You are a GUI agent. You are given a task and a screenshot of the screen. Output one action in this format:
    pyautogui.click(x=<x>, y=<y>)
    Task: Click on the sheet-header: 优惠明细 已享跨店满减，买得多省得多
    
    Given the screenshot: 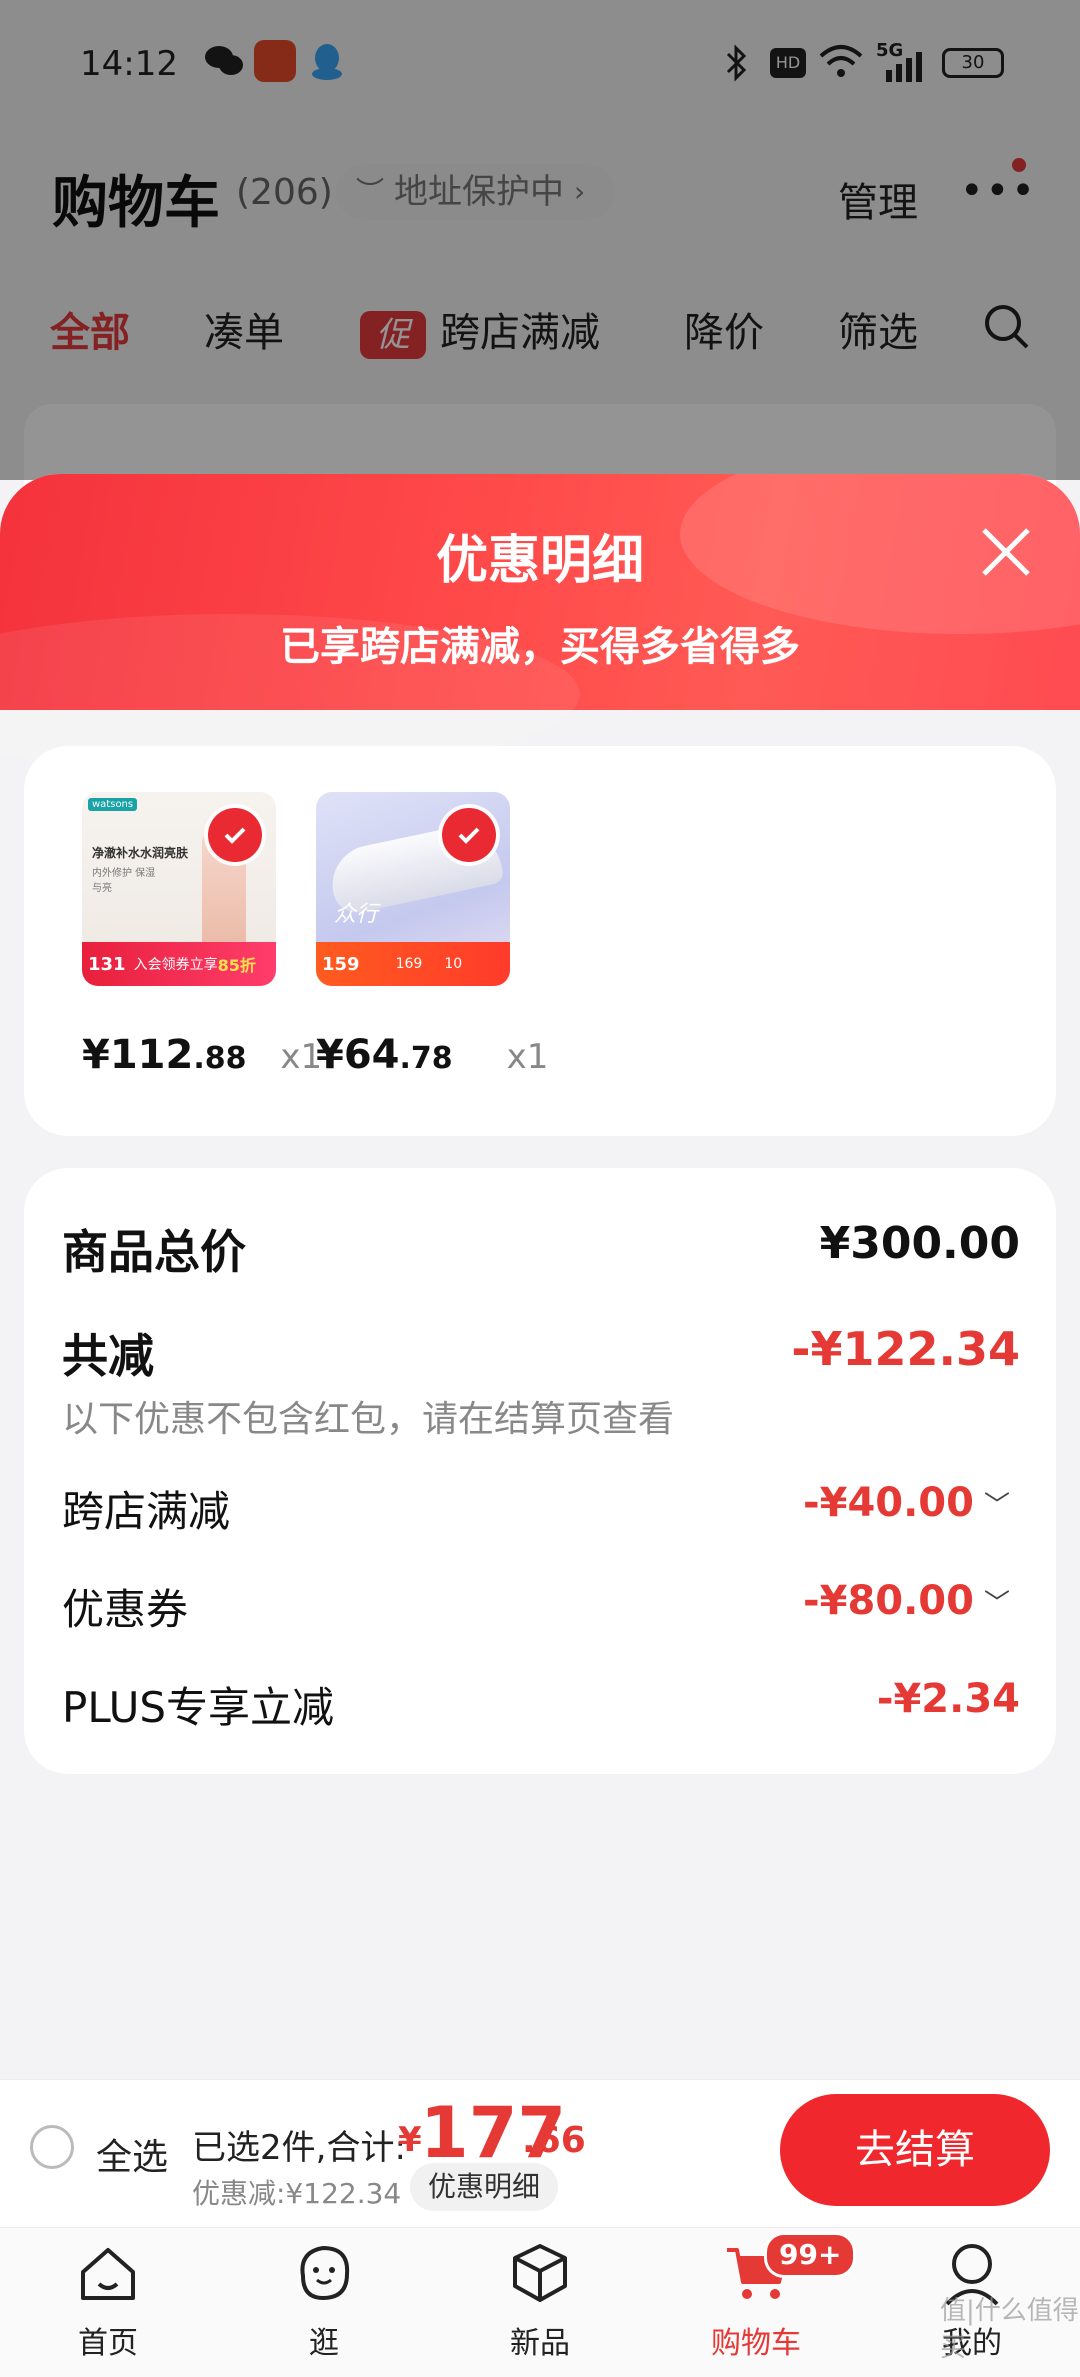 What is the action you would take?
    pyautogui.click(x=540, y=624)
    